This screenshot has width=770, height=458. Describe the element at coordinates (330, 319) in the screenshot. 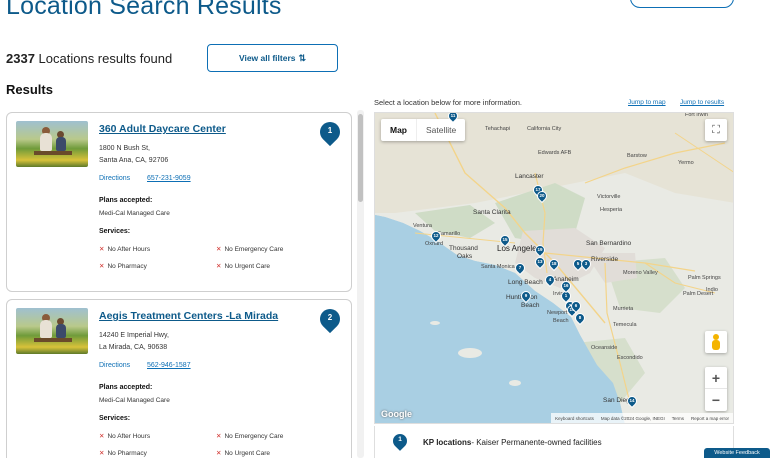

I see `result-number-pin: 2` at that location.